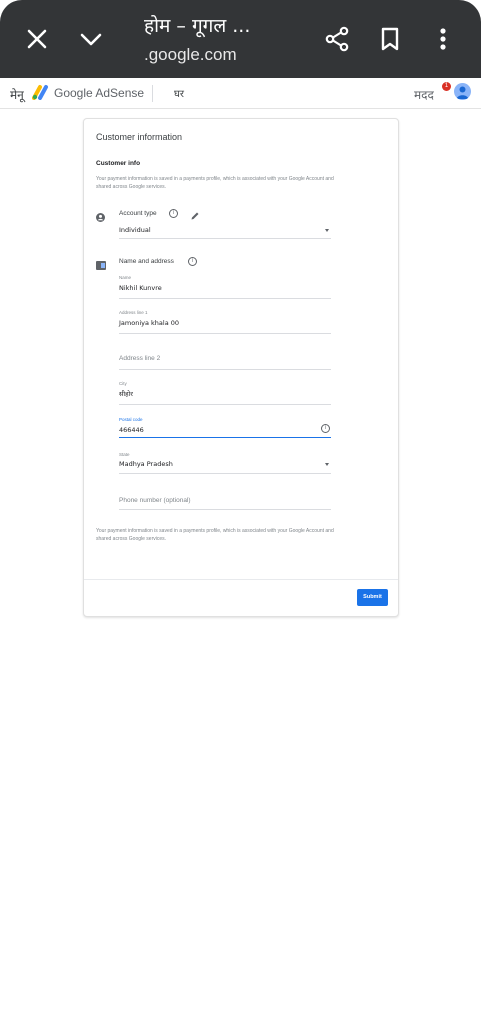 The image size is (481, 1024). What do you see at coordinates (225, 357) in the screenshot?
I see `address-line2-field: Address line 2` at bounding box center [225, 357].